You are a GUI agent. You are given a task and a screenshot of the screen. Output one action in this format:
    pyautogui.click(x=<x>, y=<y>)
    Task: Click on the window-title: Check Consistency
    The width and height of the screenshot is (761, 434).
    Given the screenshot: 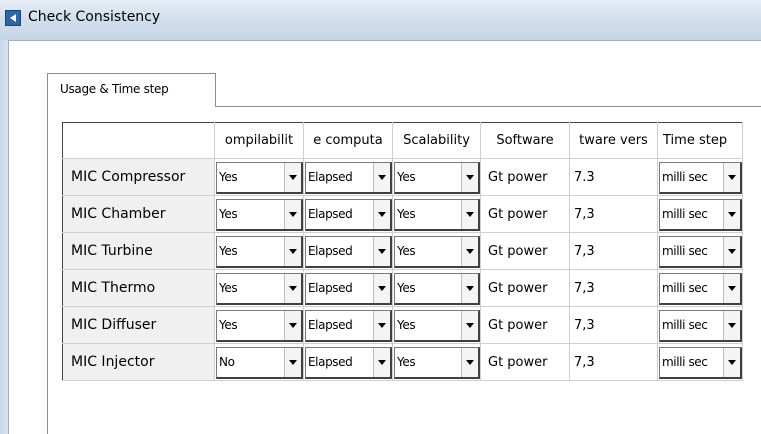 What is the action you would take?
    pyautogui.click(x=94, y=17)
    